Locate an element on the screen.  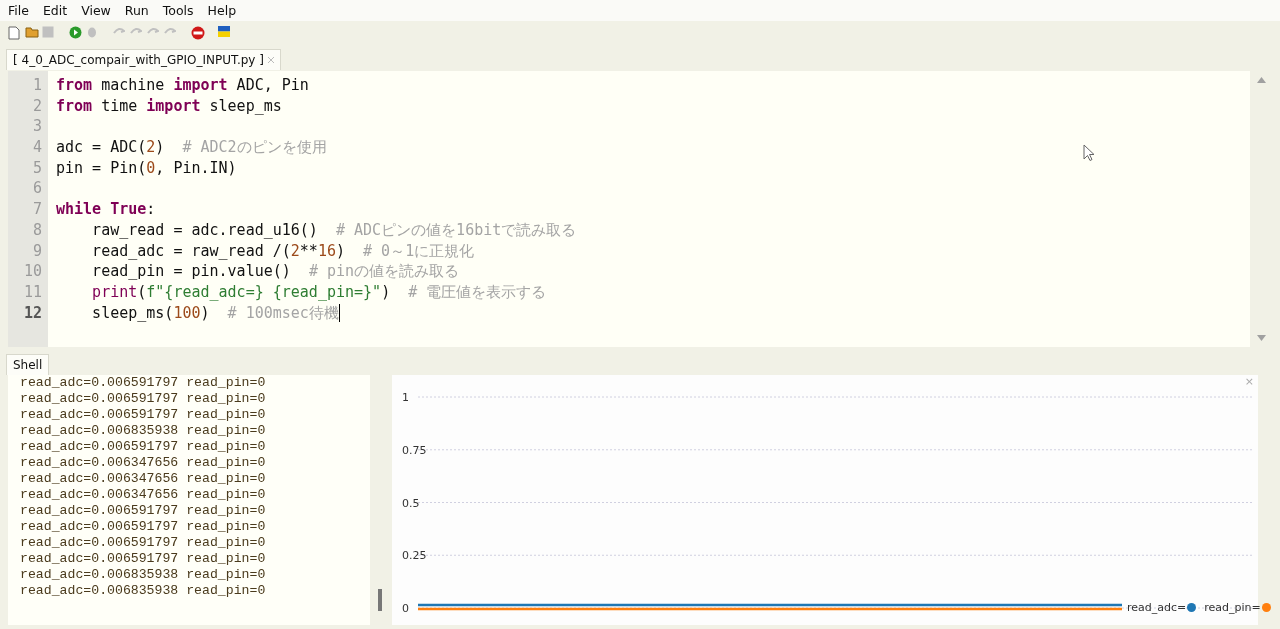
mouse-pointer-icon is located at coordinates (1089, 153).